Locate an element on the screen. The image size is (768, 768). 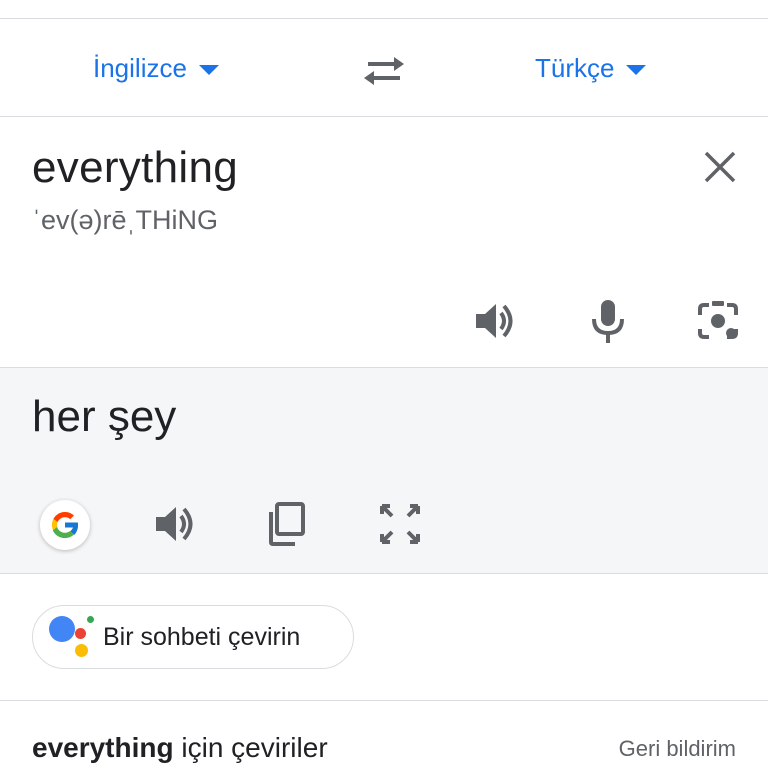
source-language-button: İngilizce is located at coordinates (156, 68).